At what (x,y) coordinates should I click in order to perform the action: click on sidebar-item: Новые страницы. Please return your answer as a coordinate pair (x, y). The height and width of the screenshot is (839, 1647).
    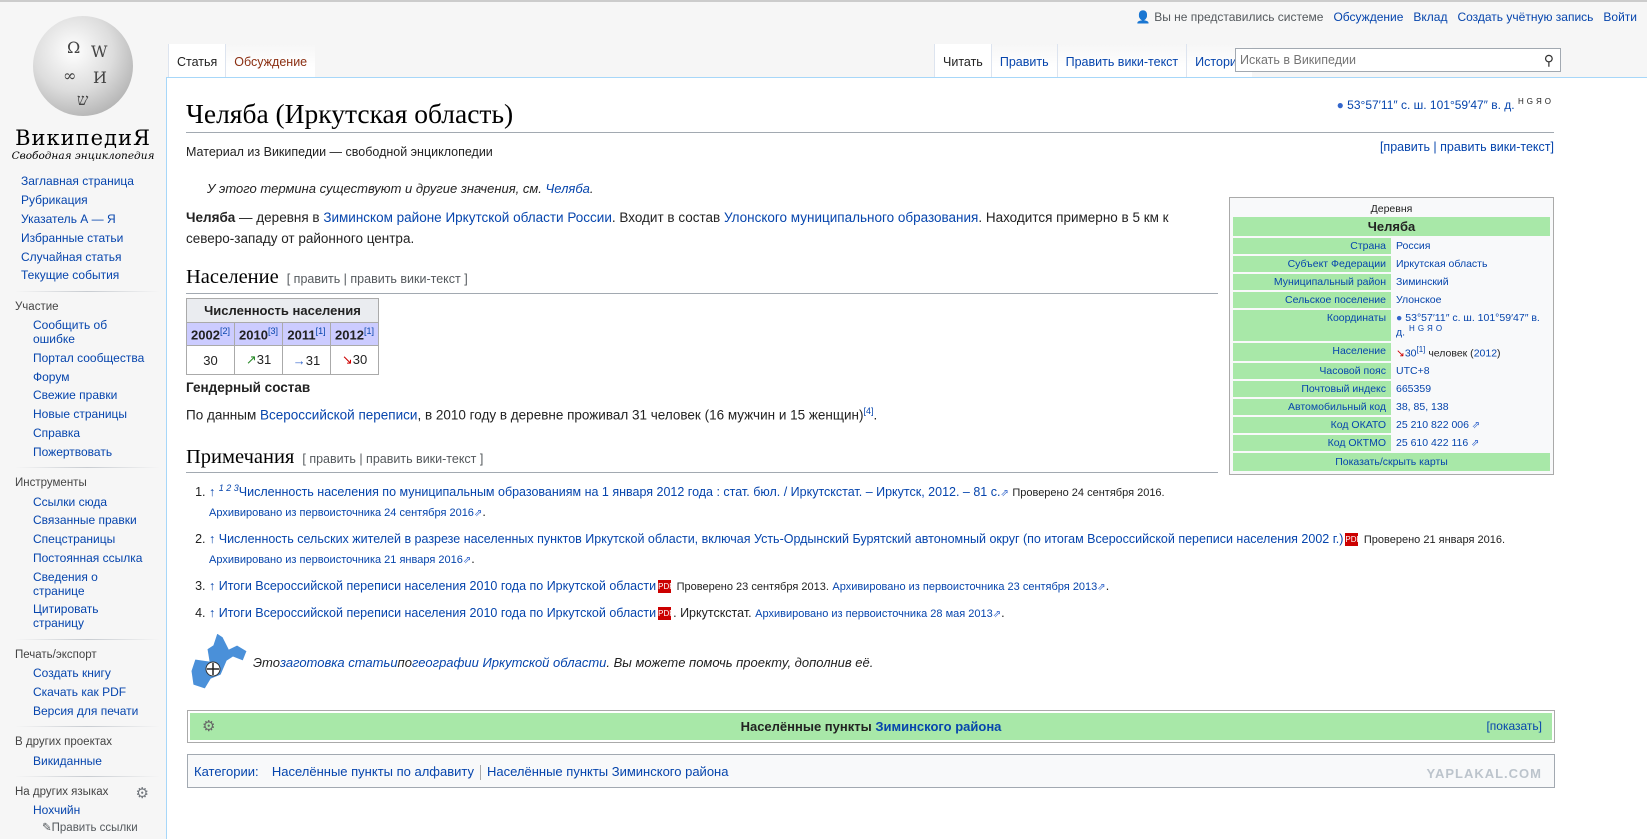
    Looking at the image, I should click on (84, 414).